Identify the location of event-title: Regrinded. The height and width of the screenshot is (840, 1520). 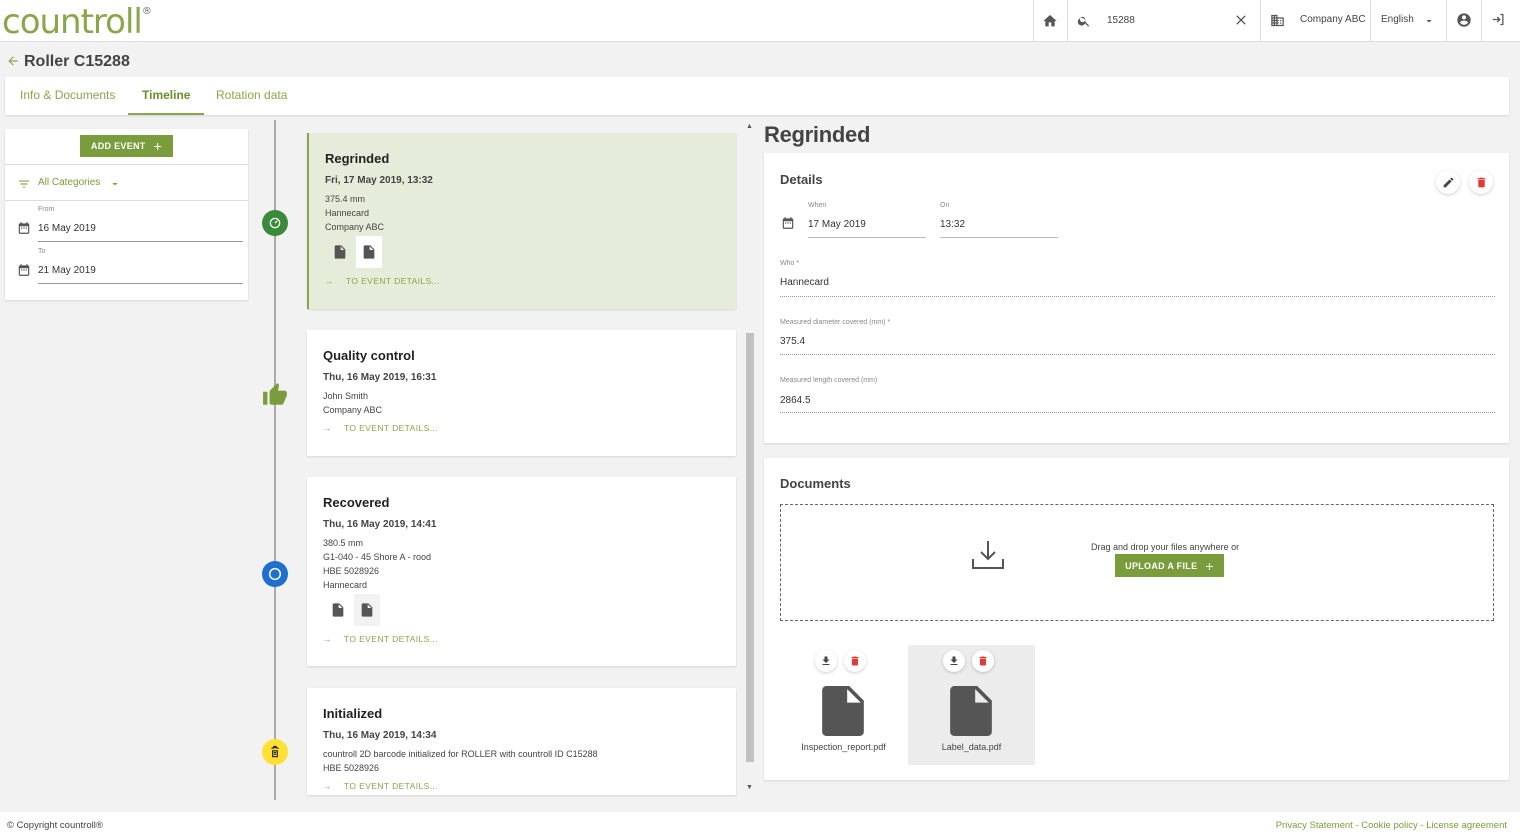
(357, 158).